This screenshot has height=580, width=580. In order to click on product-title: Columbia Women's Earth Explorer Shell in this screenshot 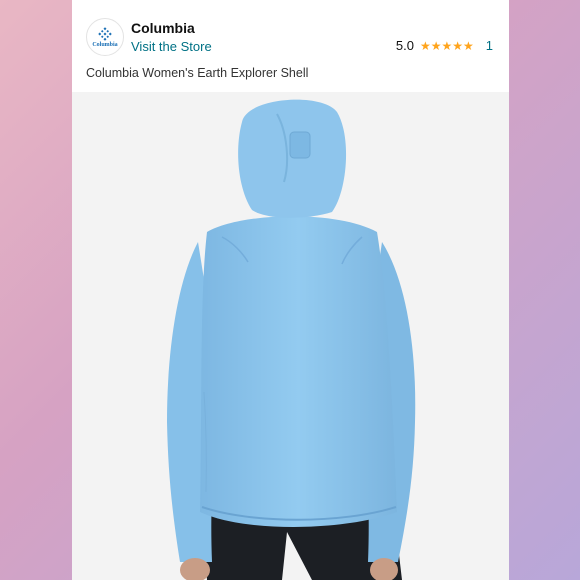, I will do `click(197, 73)`.